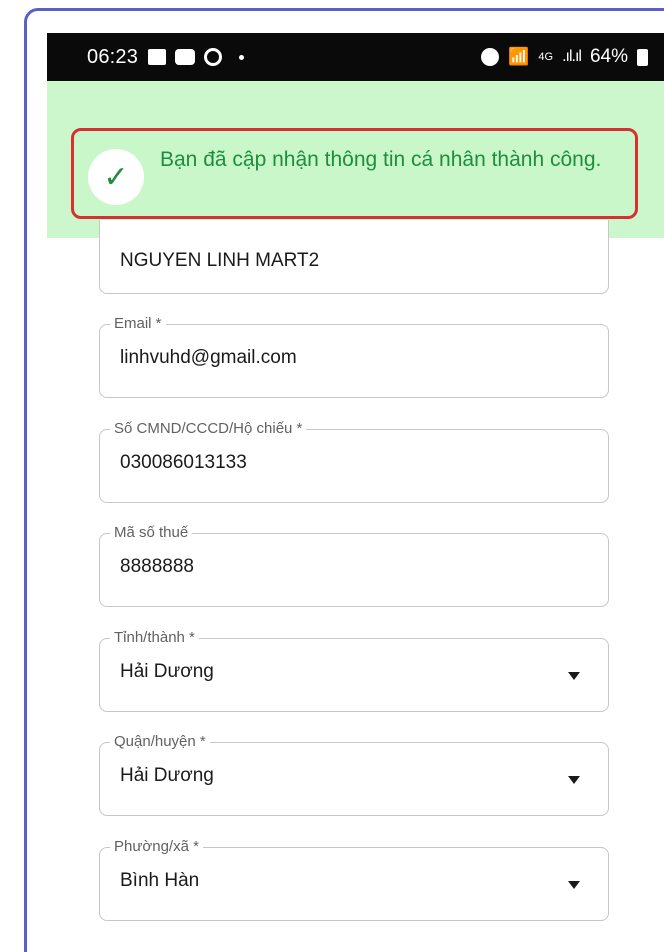 Image resolution: width=664 pixels, height=952 pixels. Describe the element at coordinates (160, 880) in the screenshot. I see `ward-value: Bình Hàn` at that location.